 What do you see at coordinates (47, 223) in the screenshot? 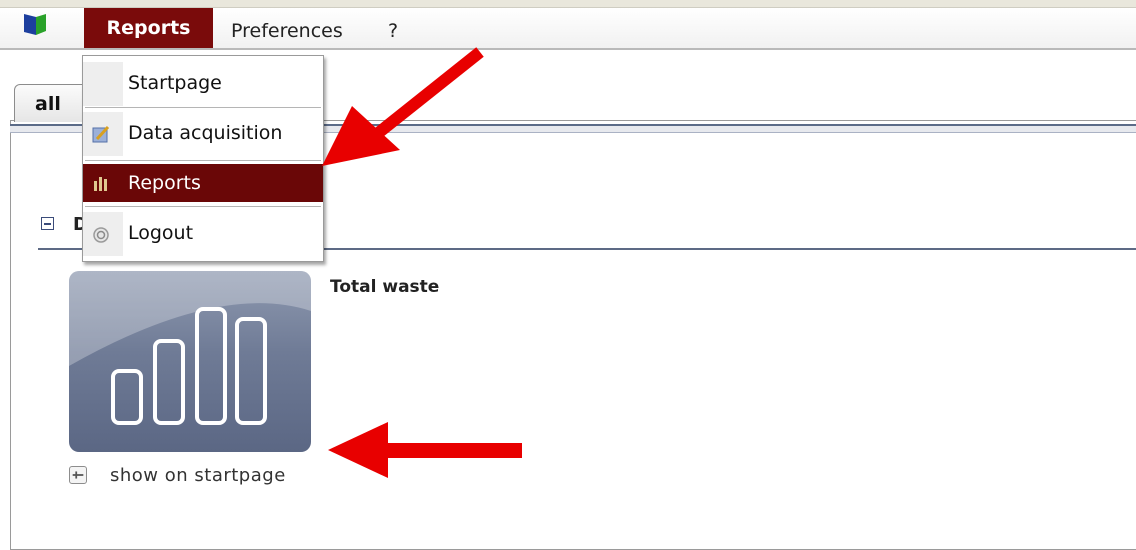
I see `collapse-icon` at bounding box center [47, 223].